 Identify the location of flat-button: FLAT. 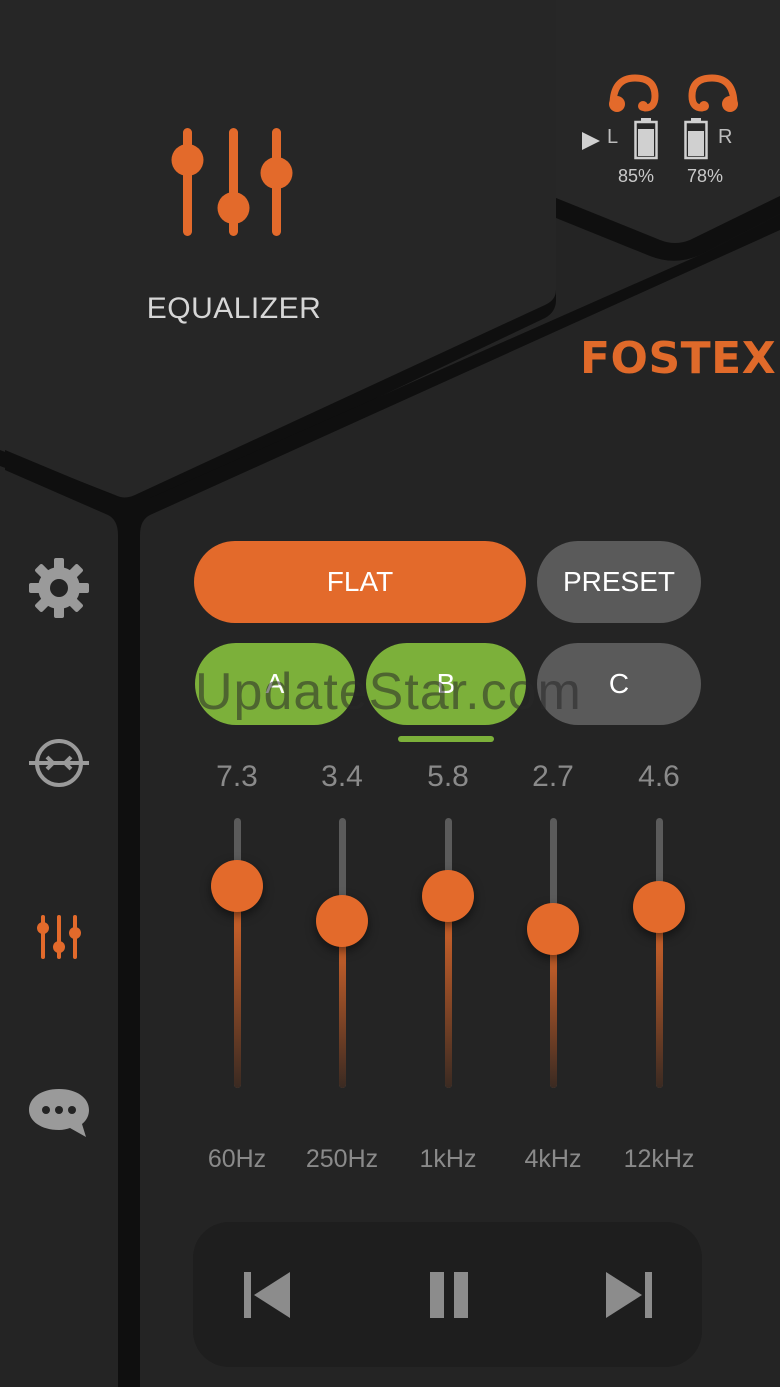
(360, 582).